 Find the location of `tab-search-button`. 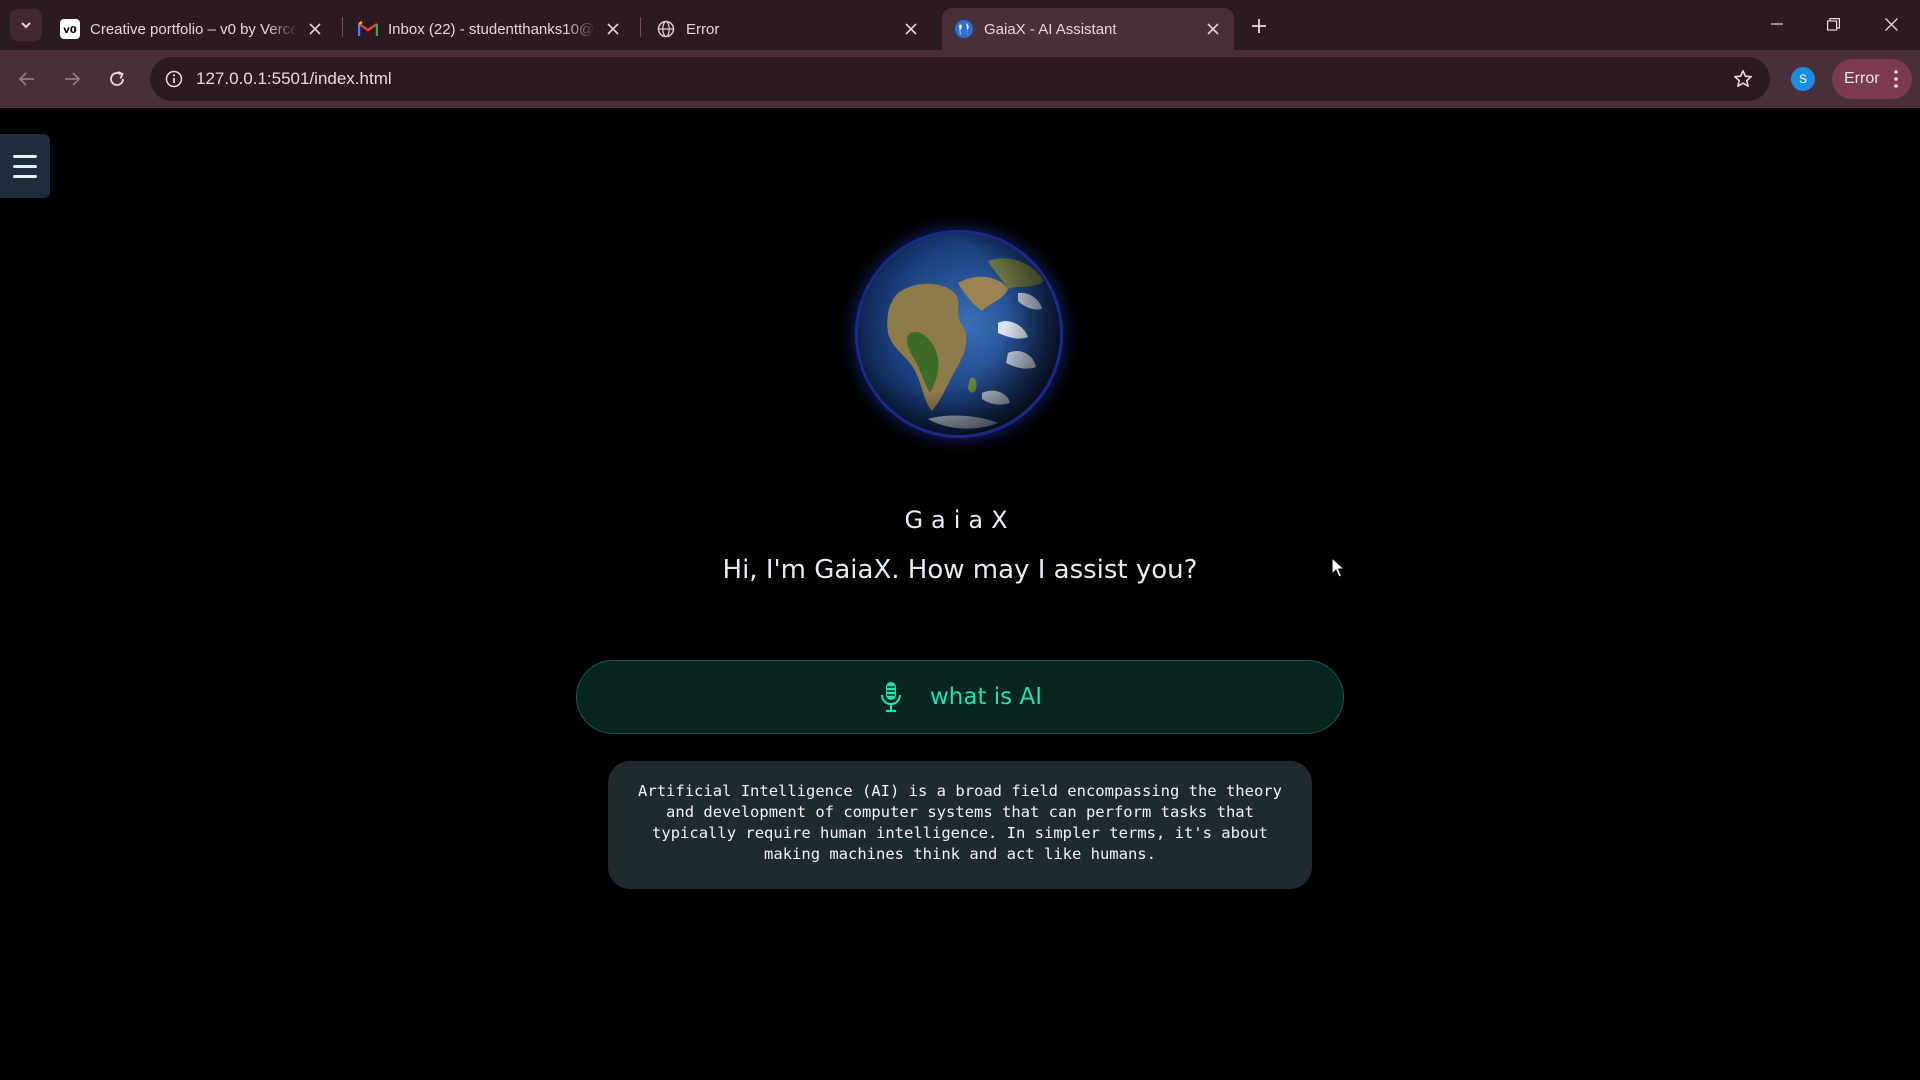

tab-search-button is located at coordinates (26, 25).